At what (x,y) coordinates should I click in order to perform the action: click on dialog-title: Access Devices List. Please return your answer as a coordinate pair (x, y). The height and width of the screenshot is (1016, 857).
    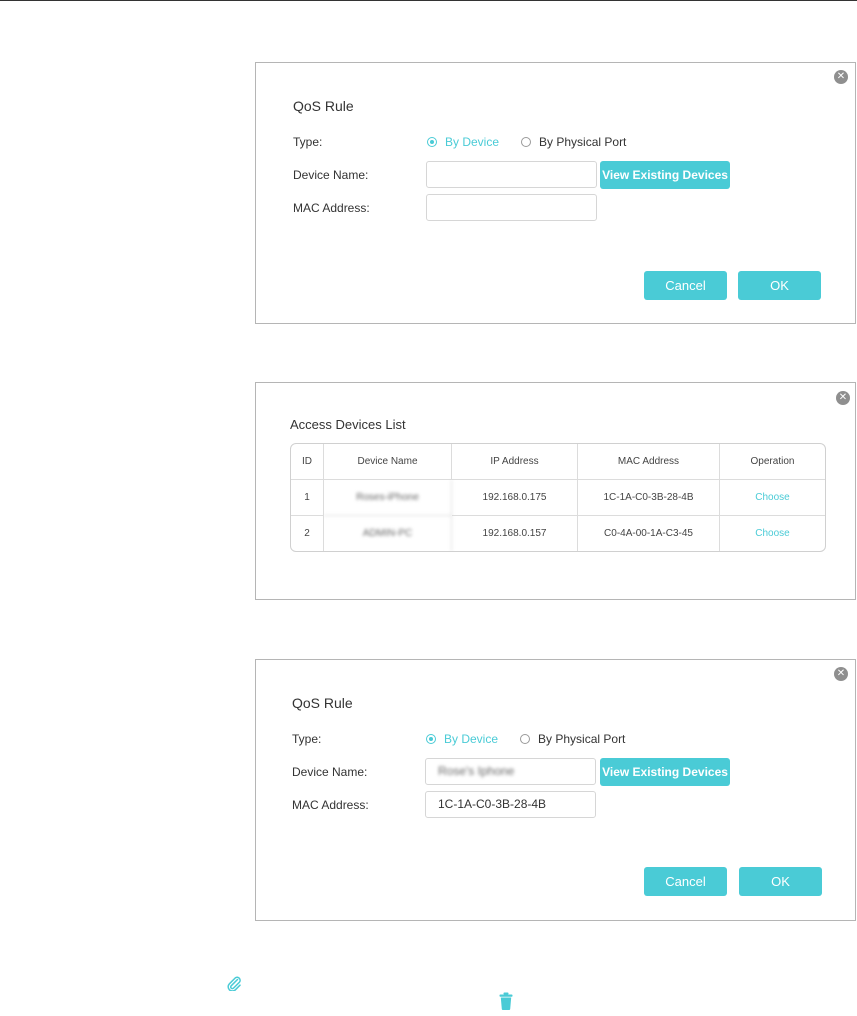
    Looking at the image, I should click on (348, 424).